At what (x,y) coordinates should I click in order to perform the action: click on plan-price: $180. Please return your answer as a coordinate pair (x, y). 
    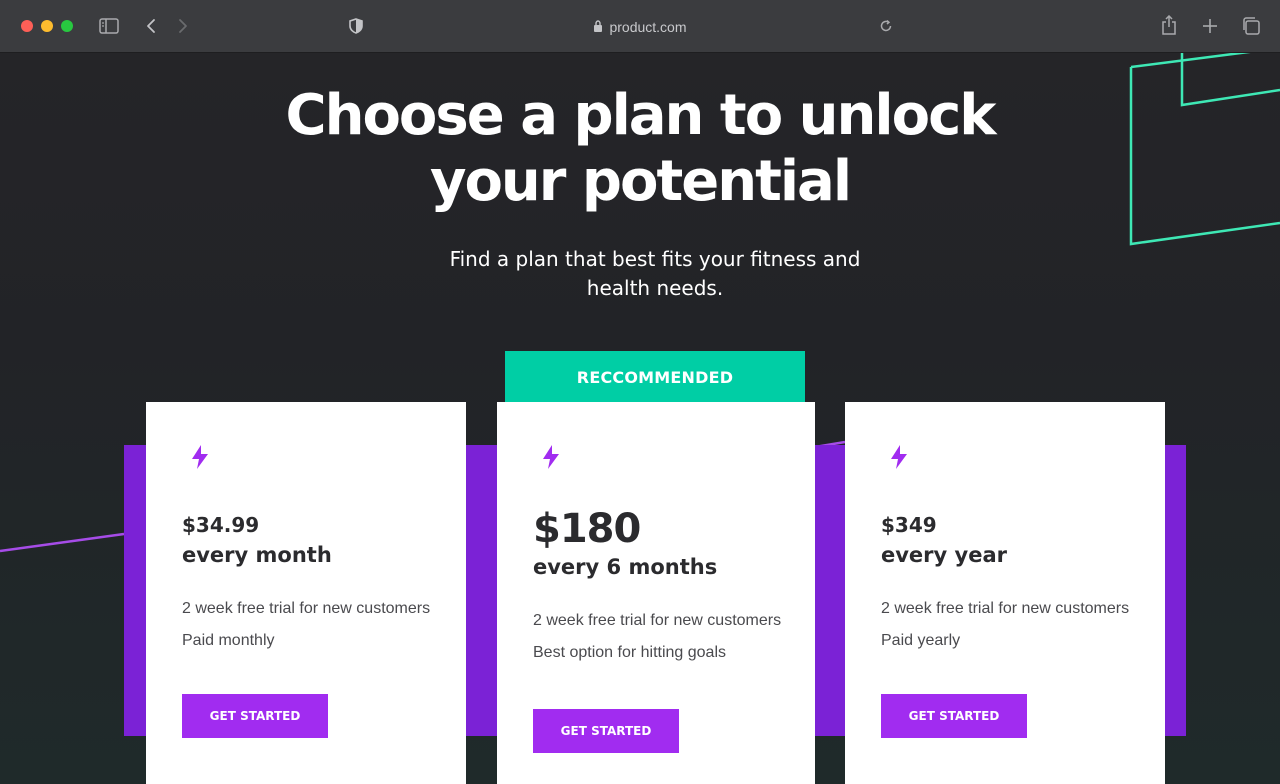
    Looking at the image, I should click on (587, 529).